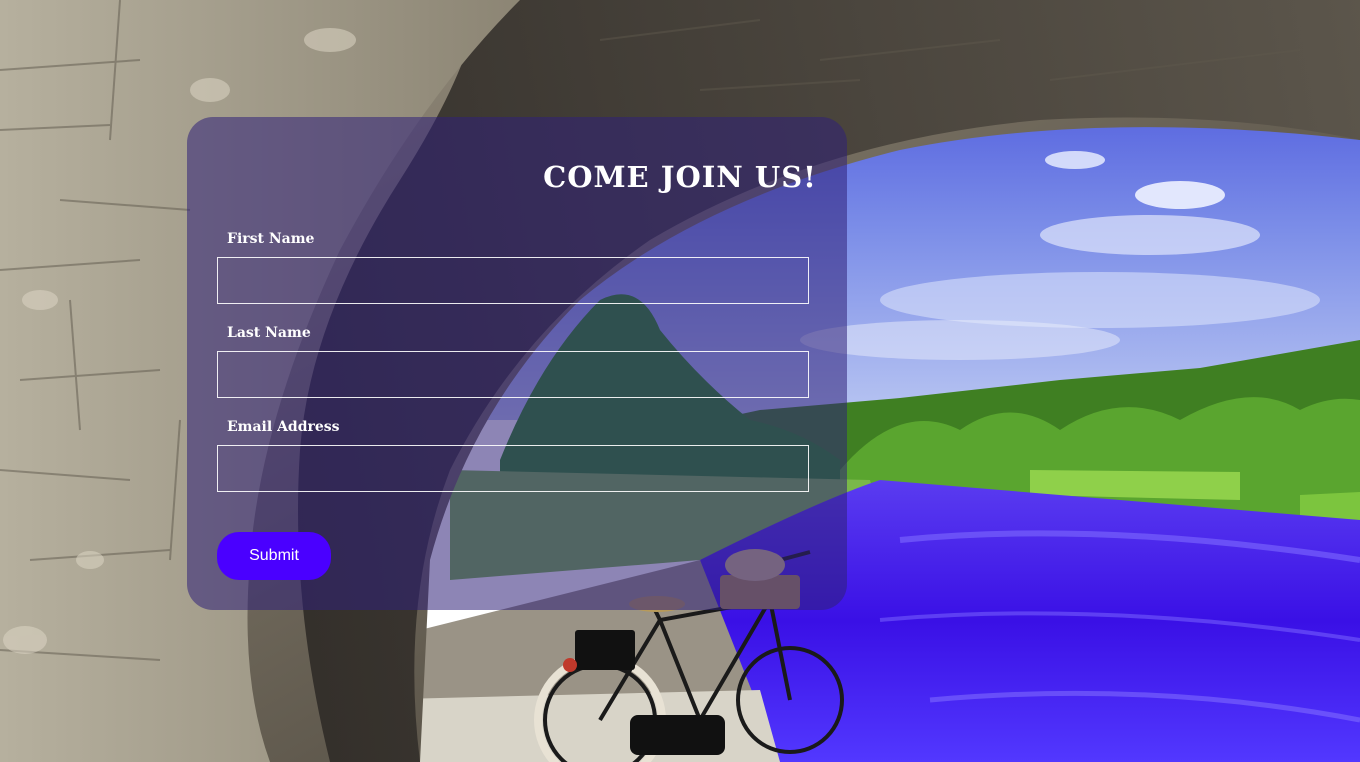 The image size is (1360, 762). Describe the element at coordinates (271, 239) in the screenshot. I see `first-name-label: First Name` at that location.